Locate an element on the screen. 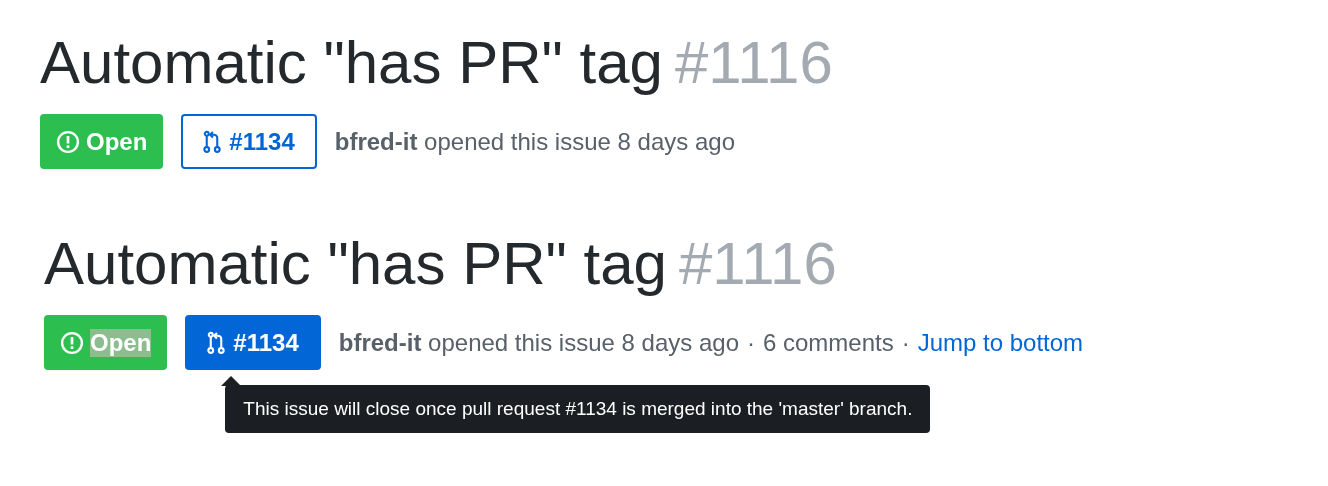  comment-count: 6 comments is located at coordinates (828, 342).